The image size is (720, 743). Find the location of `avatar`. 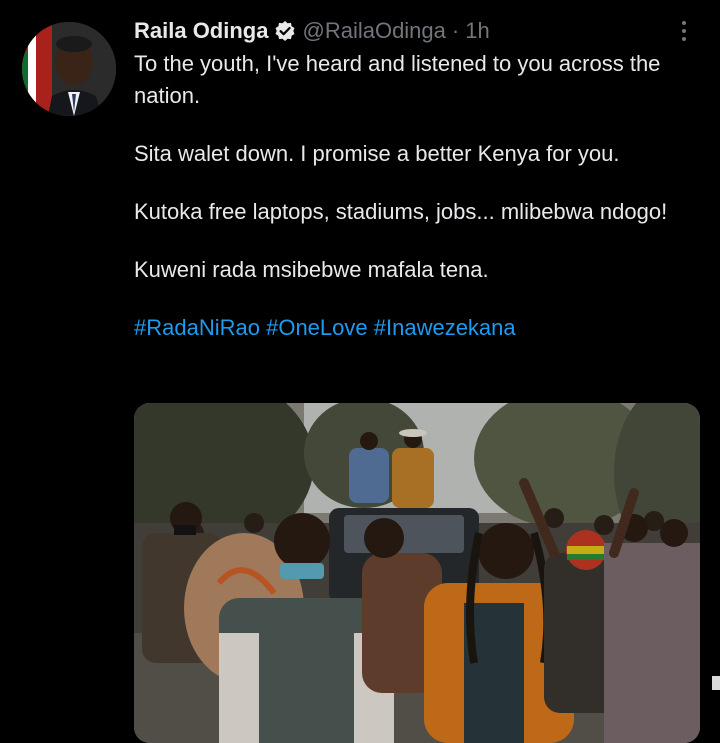

avatar is located at coordinates (69, 69).